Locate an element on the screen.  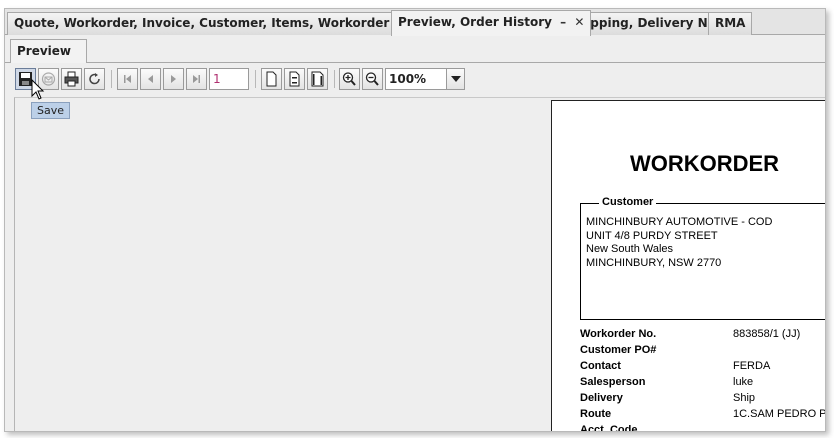
field-row: Contact FERDA is located at coordinates (702, 368).